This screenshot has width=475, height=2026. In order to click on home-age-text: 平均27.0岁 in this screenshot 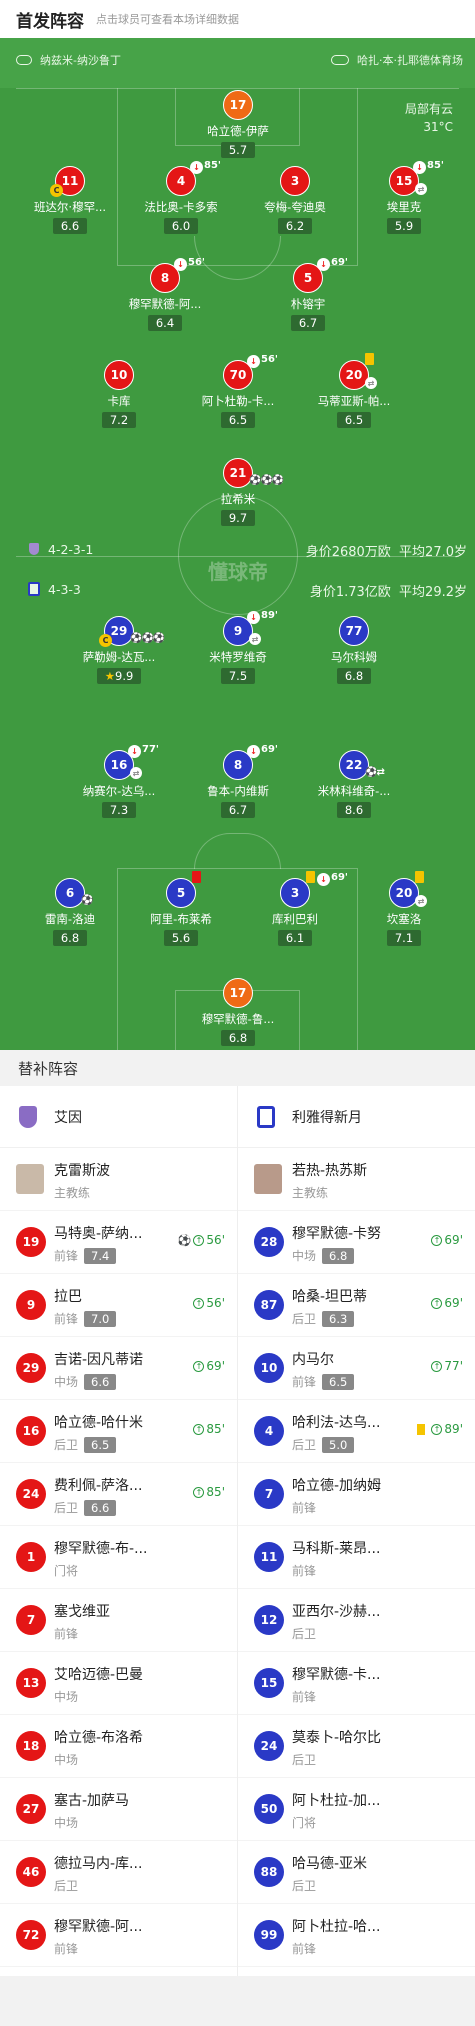, I will do `click(433, 552)`.